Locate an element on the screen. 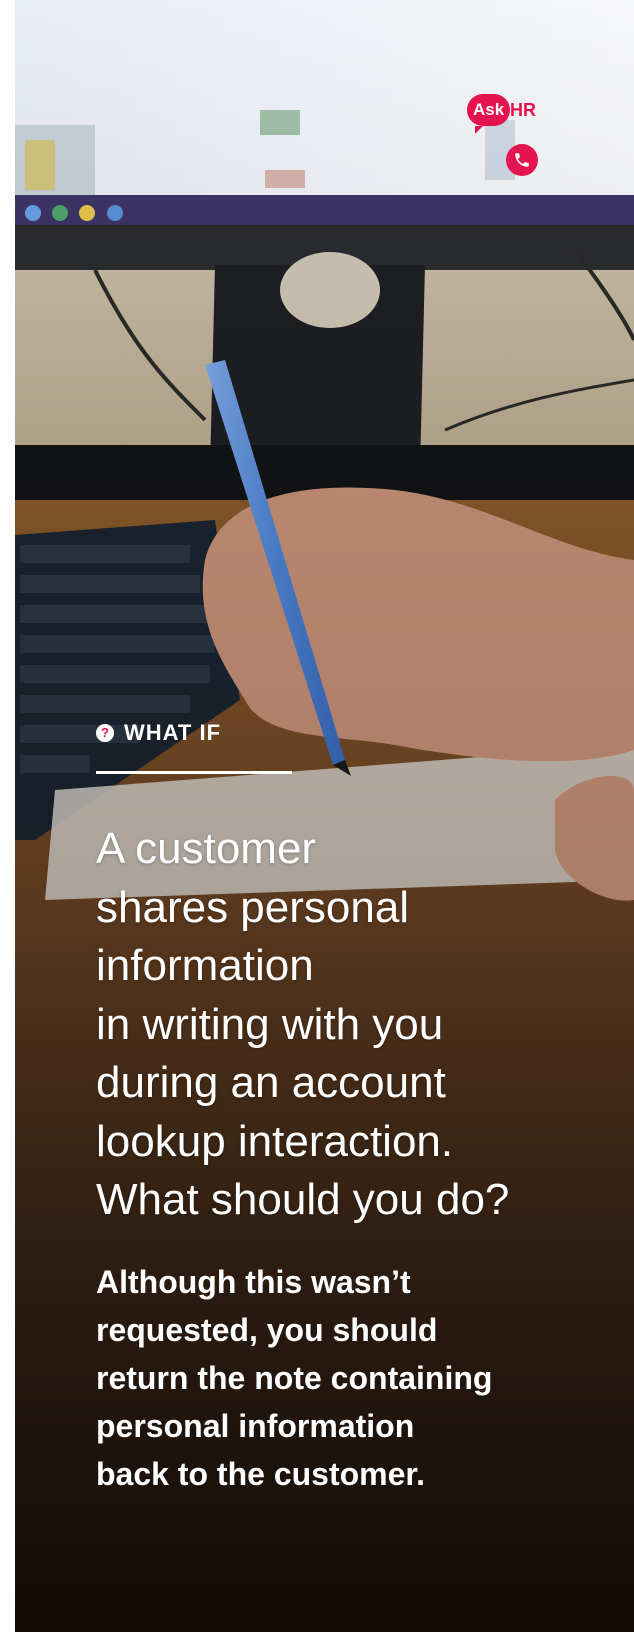 This screenshot has height=1632, width=634. section-divider is located at coordinates (194, 772).